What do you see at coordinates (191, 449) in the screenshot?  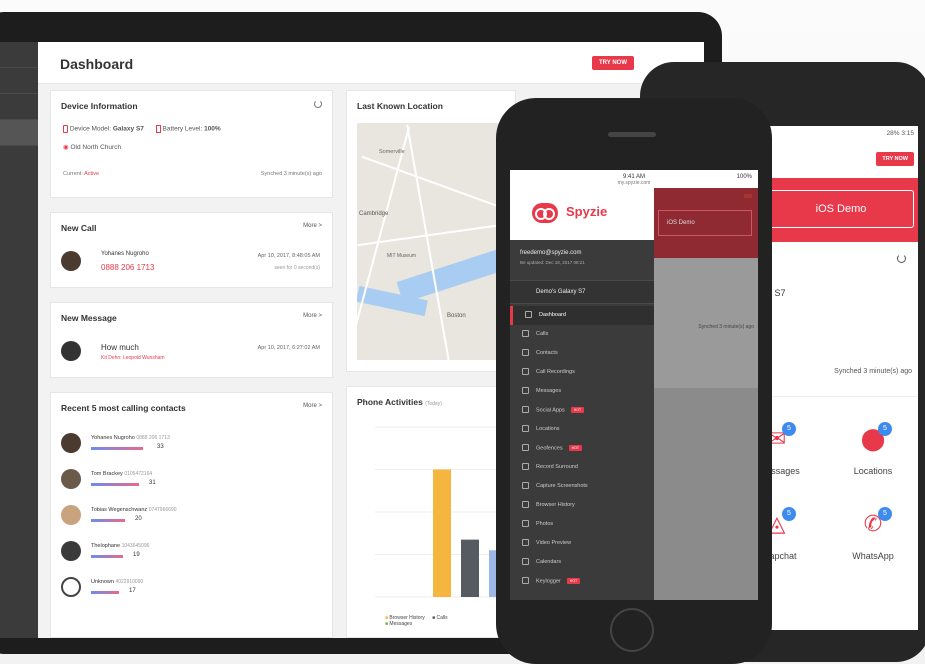 I see `list-item: Yohanes Nugroho 0888 206 1713 33` at bounding box center [191, 449].